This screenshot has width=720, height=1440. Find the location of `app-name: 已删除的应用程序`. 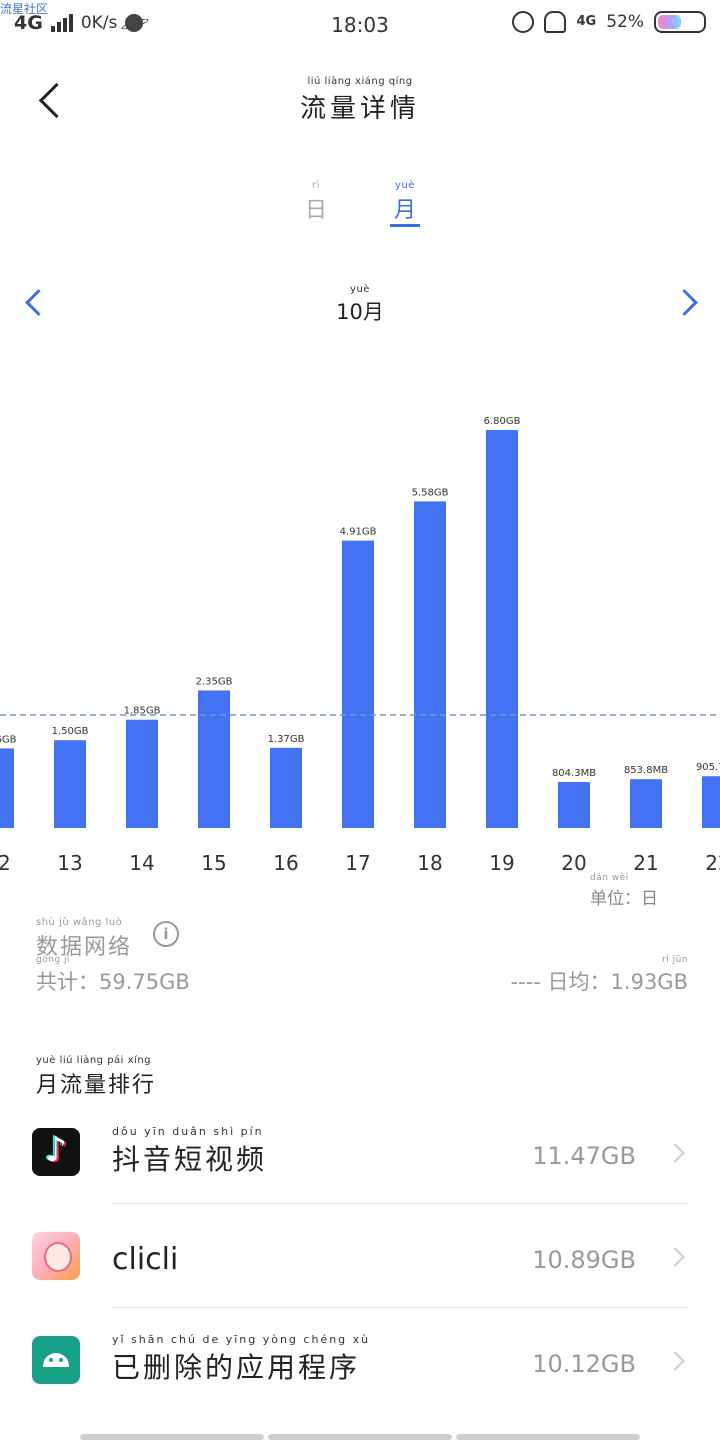

app-name: 已删除的应用程序 is located at coordinates (236, 1367).